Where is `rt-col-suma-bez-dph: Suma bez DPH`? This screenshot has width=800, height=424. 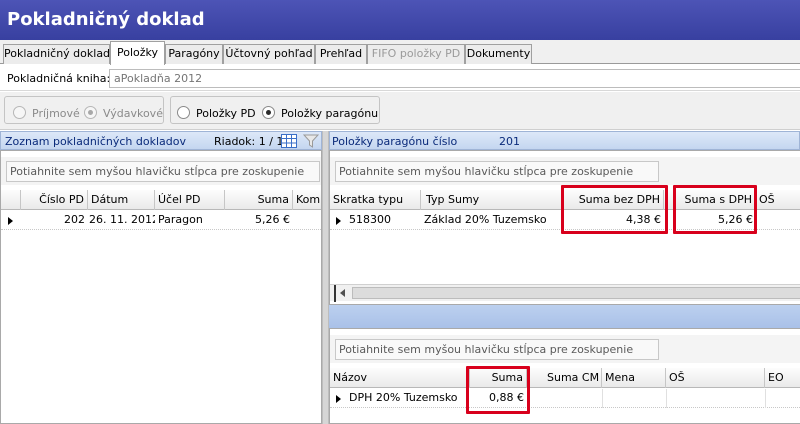
rt-col-suma-bez-dph: Suma bez DPH is located at coordinates (614, 200).